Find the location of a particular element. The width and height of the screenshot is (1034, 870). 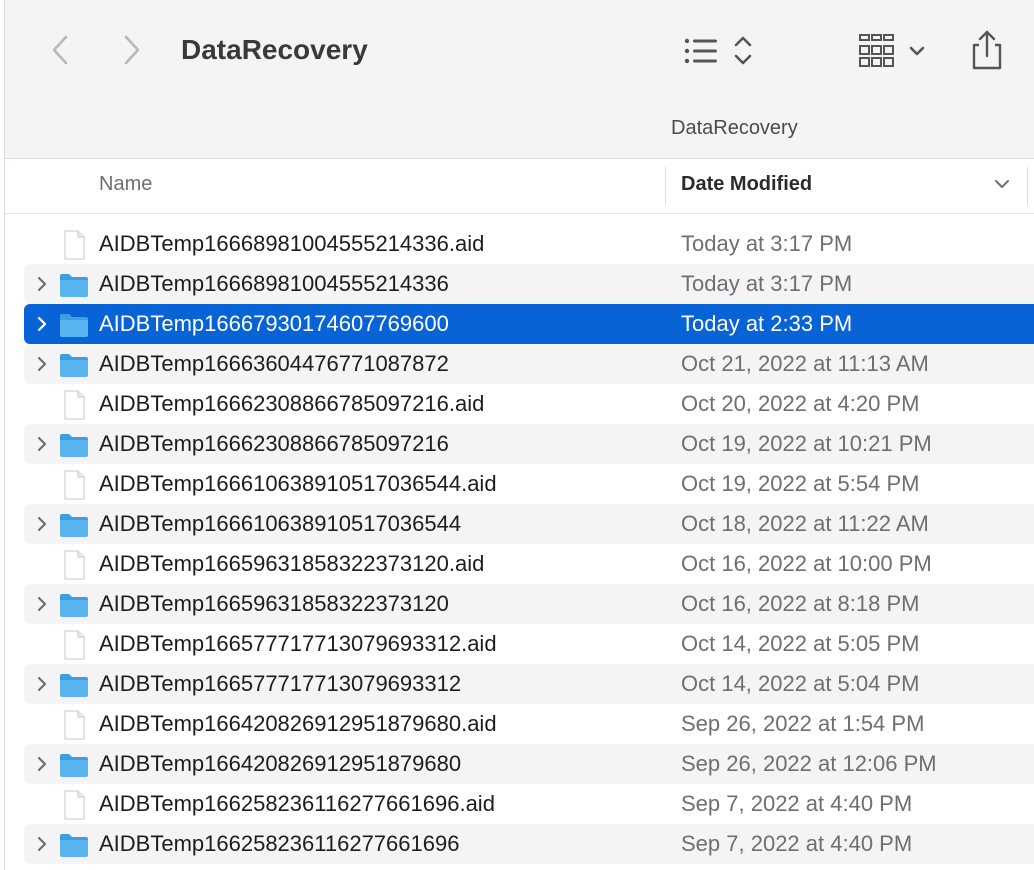

list-view-icon is located at coordinates (718, 50).